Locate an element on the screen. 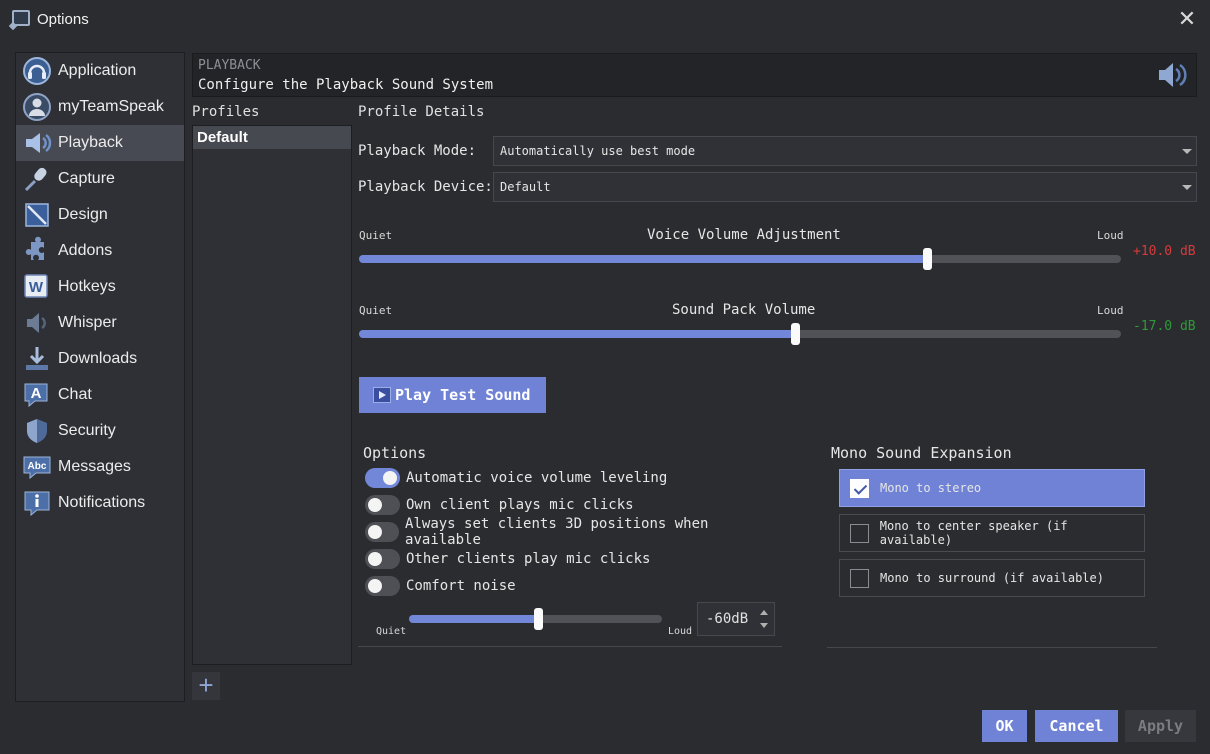 The image size is (1210, 754). cancel-button: Cancel is located at coordinates (1076, 726).